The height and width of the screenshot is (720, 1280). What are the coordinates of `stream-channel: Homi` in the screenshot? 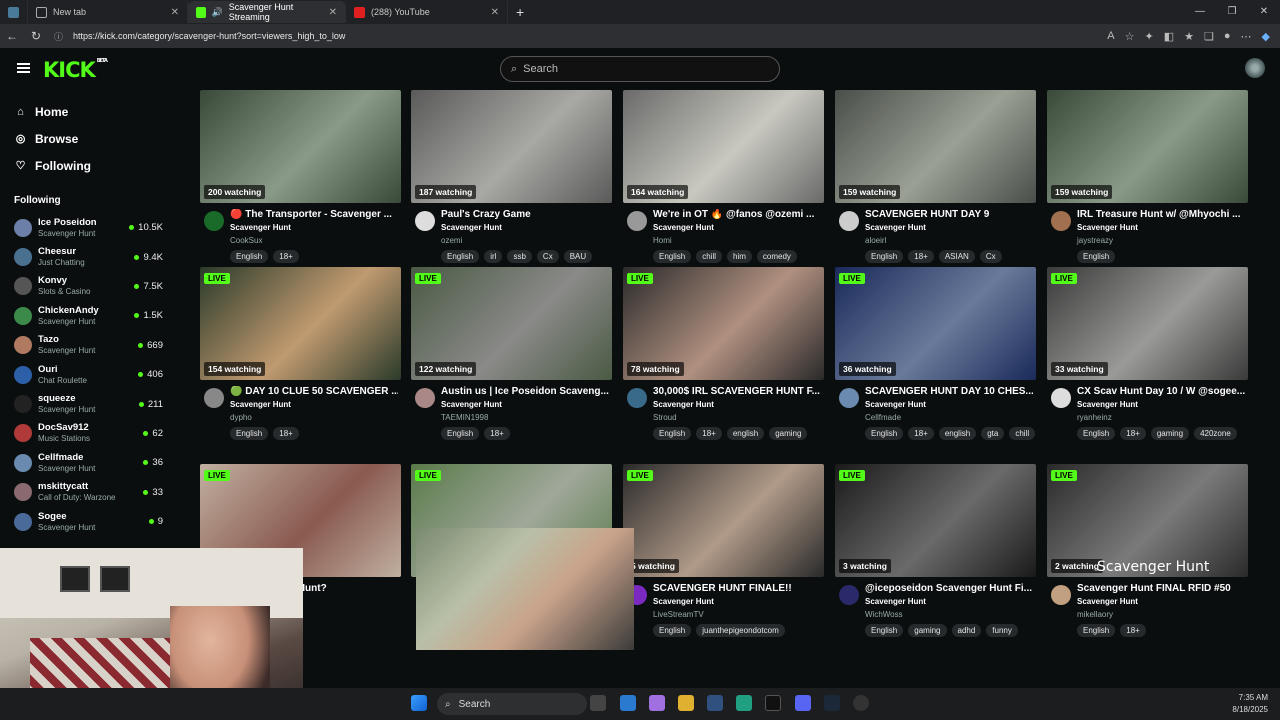 It's located at (662, 240).